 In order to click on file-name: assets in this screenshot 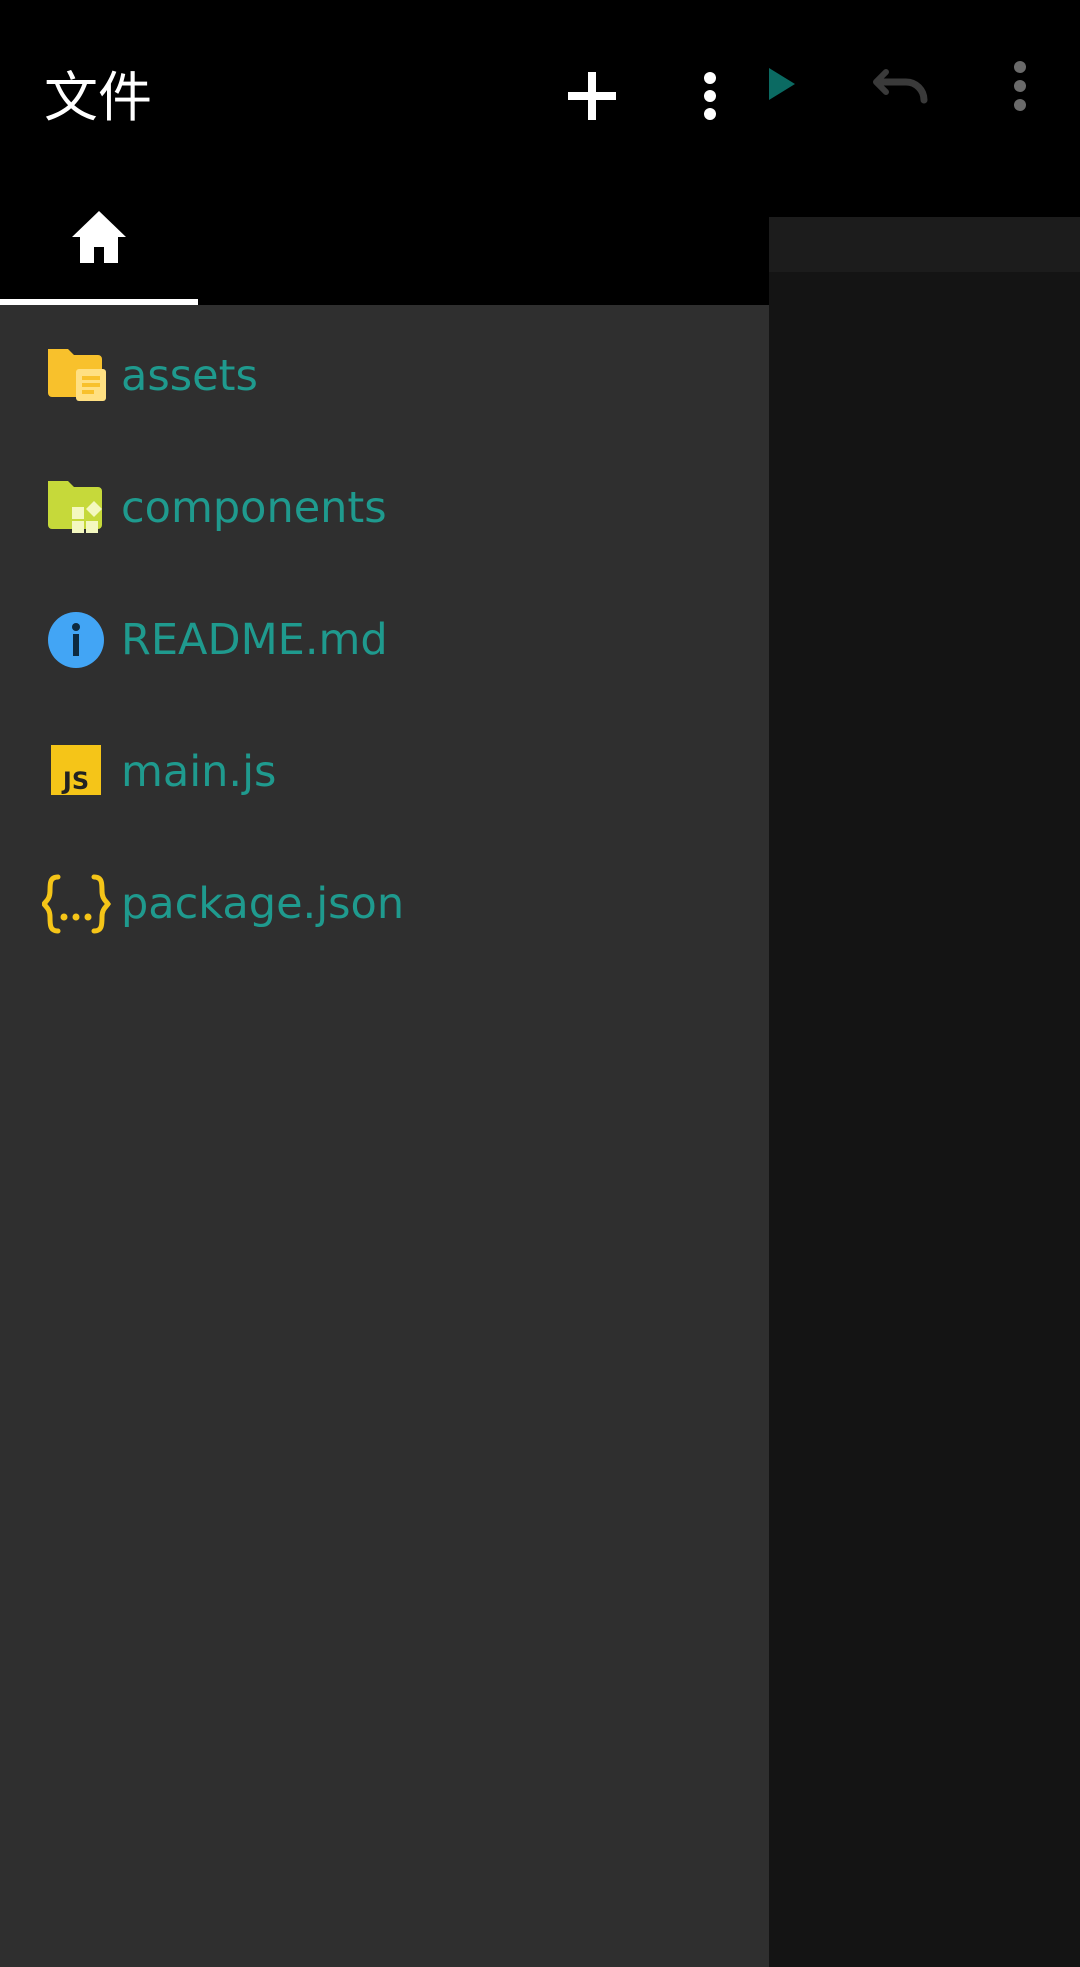, I will do `click(189, 376)`.